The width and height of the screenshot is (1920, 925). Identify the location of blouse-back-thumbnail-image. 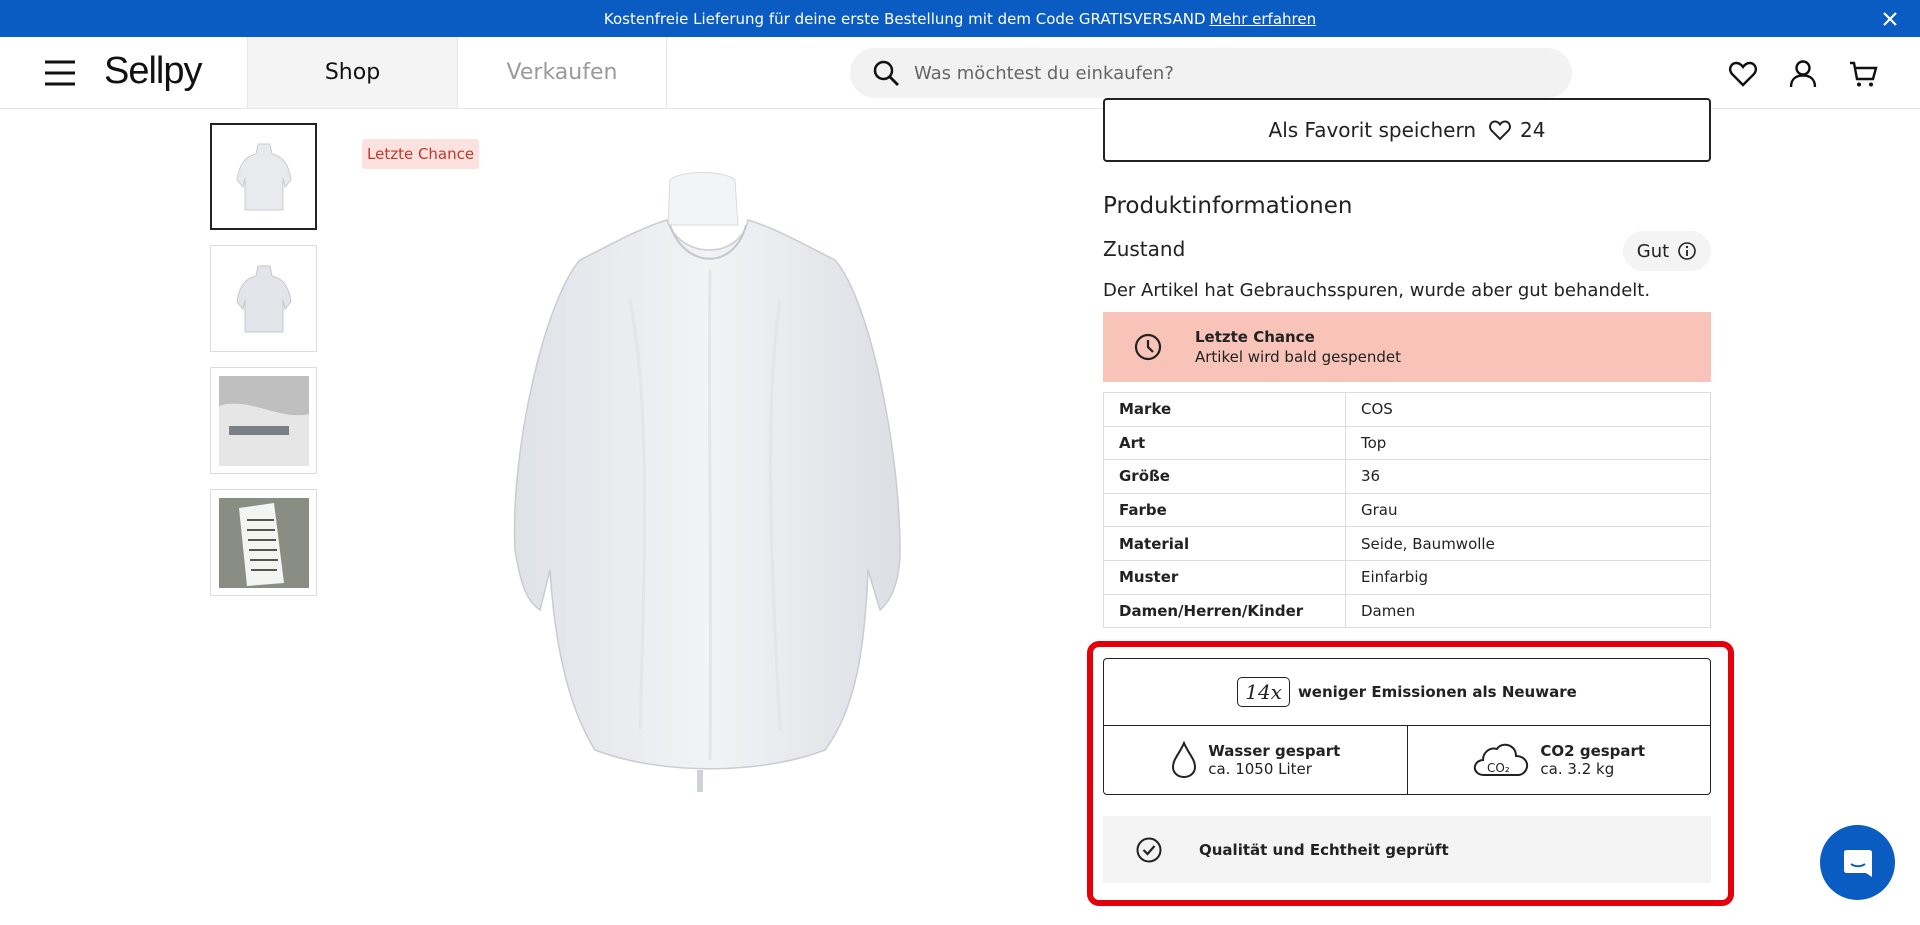
(263, 298).